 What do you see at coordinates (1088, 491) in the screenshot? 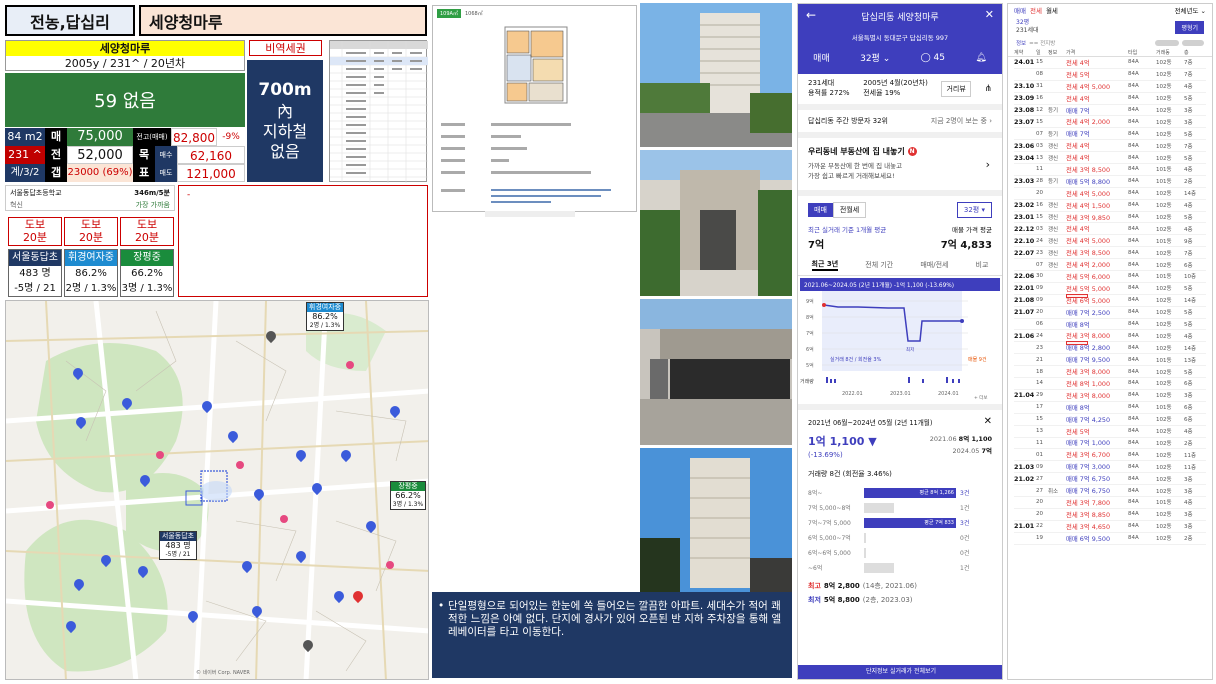
I see `trade-price: 매매 7억 6,750` at bounding box center [1088, 491].